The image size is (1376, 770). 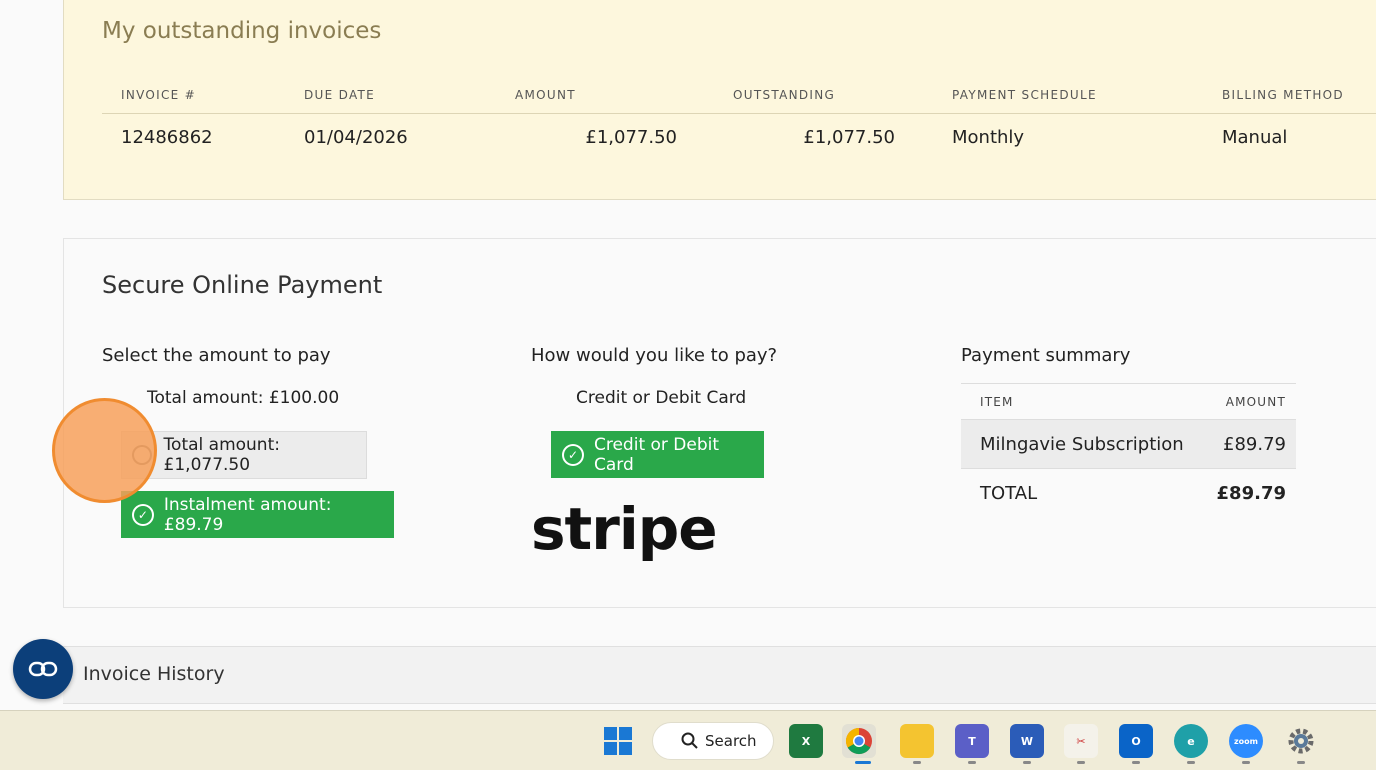 I want to click on summary-col-amount: AMOUNT, so click(x=1255, y=402).